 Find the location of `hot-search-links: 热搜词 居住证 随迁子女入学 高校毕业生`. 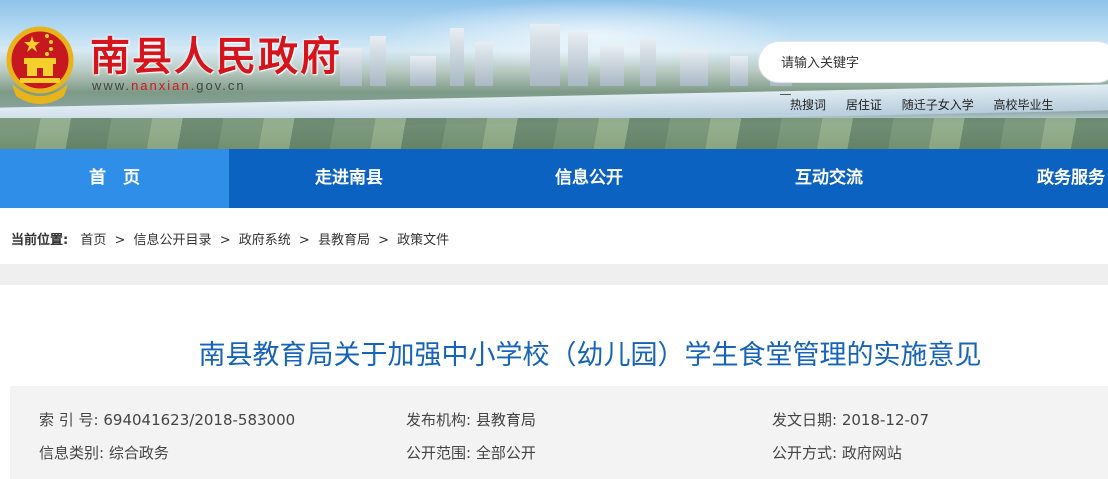

hot-search-links: 热搜词 居住证 随迁子女入学 高校毕业生 is located at coordinates (930, 104).